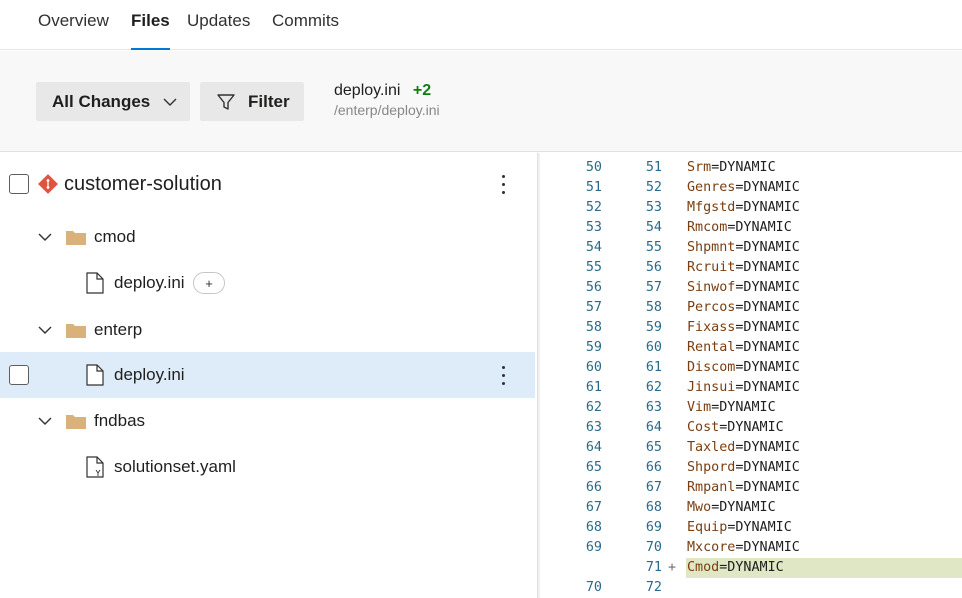  What do you see at coordinates (653, 427) in the screenshot?
I see `new-line-number: 64` at bounding box center [653, 427].